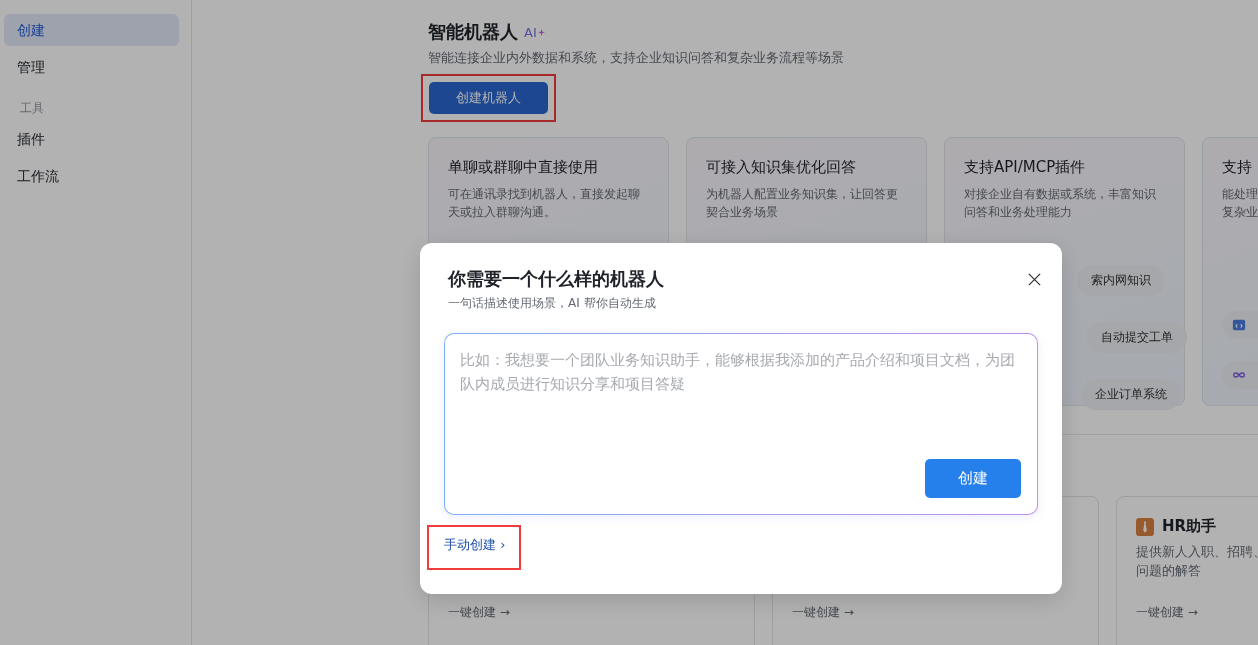  I want to click on create-button: 创建, so click(973, 478).